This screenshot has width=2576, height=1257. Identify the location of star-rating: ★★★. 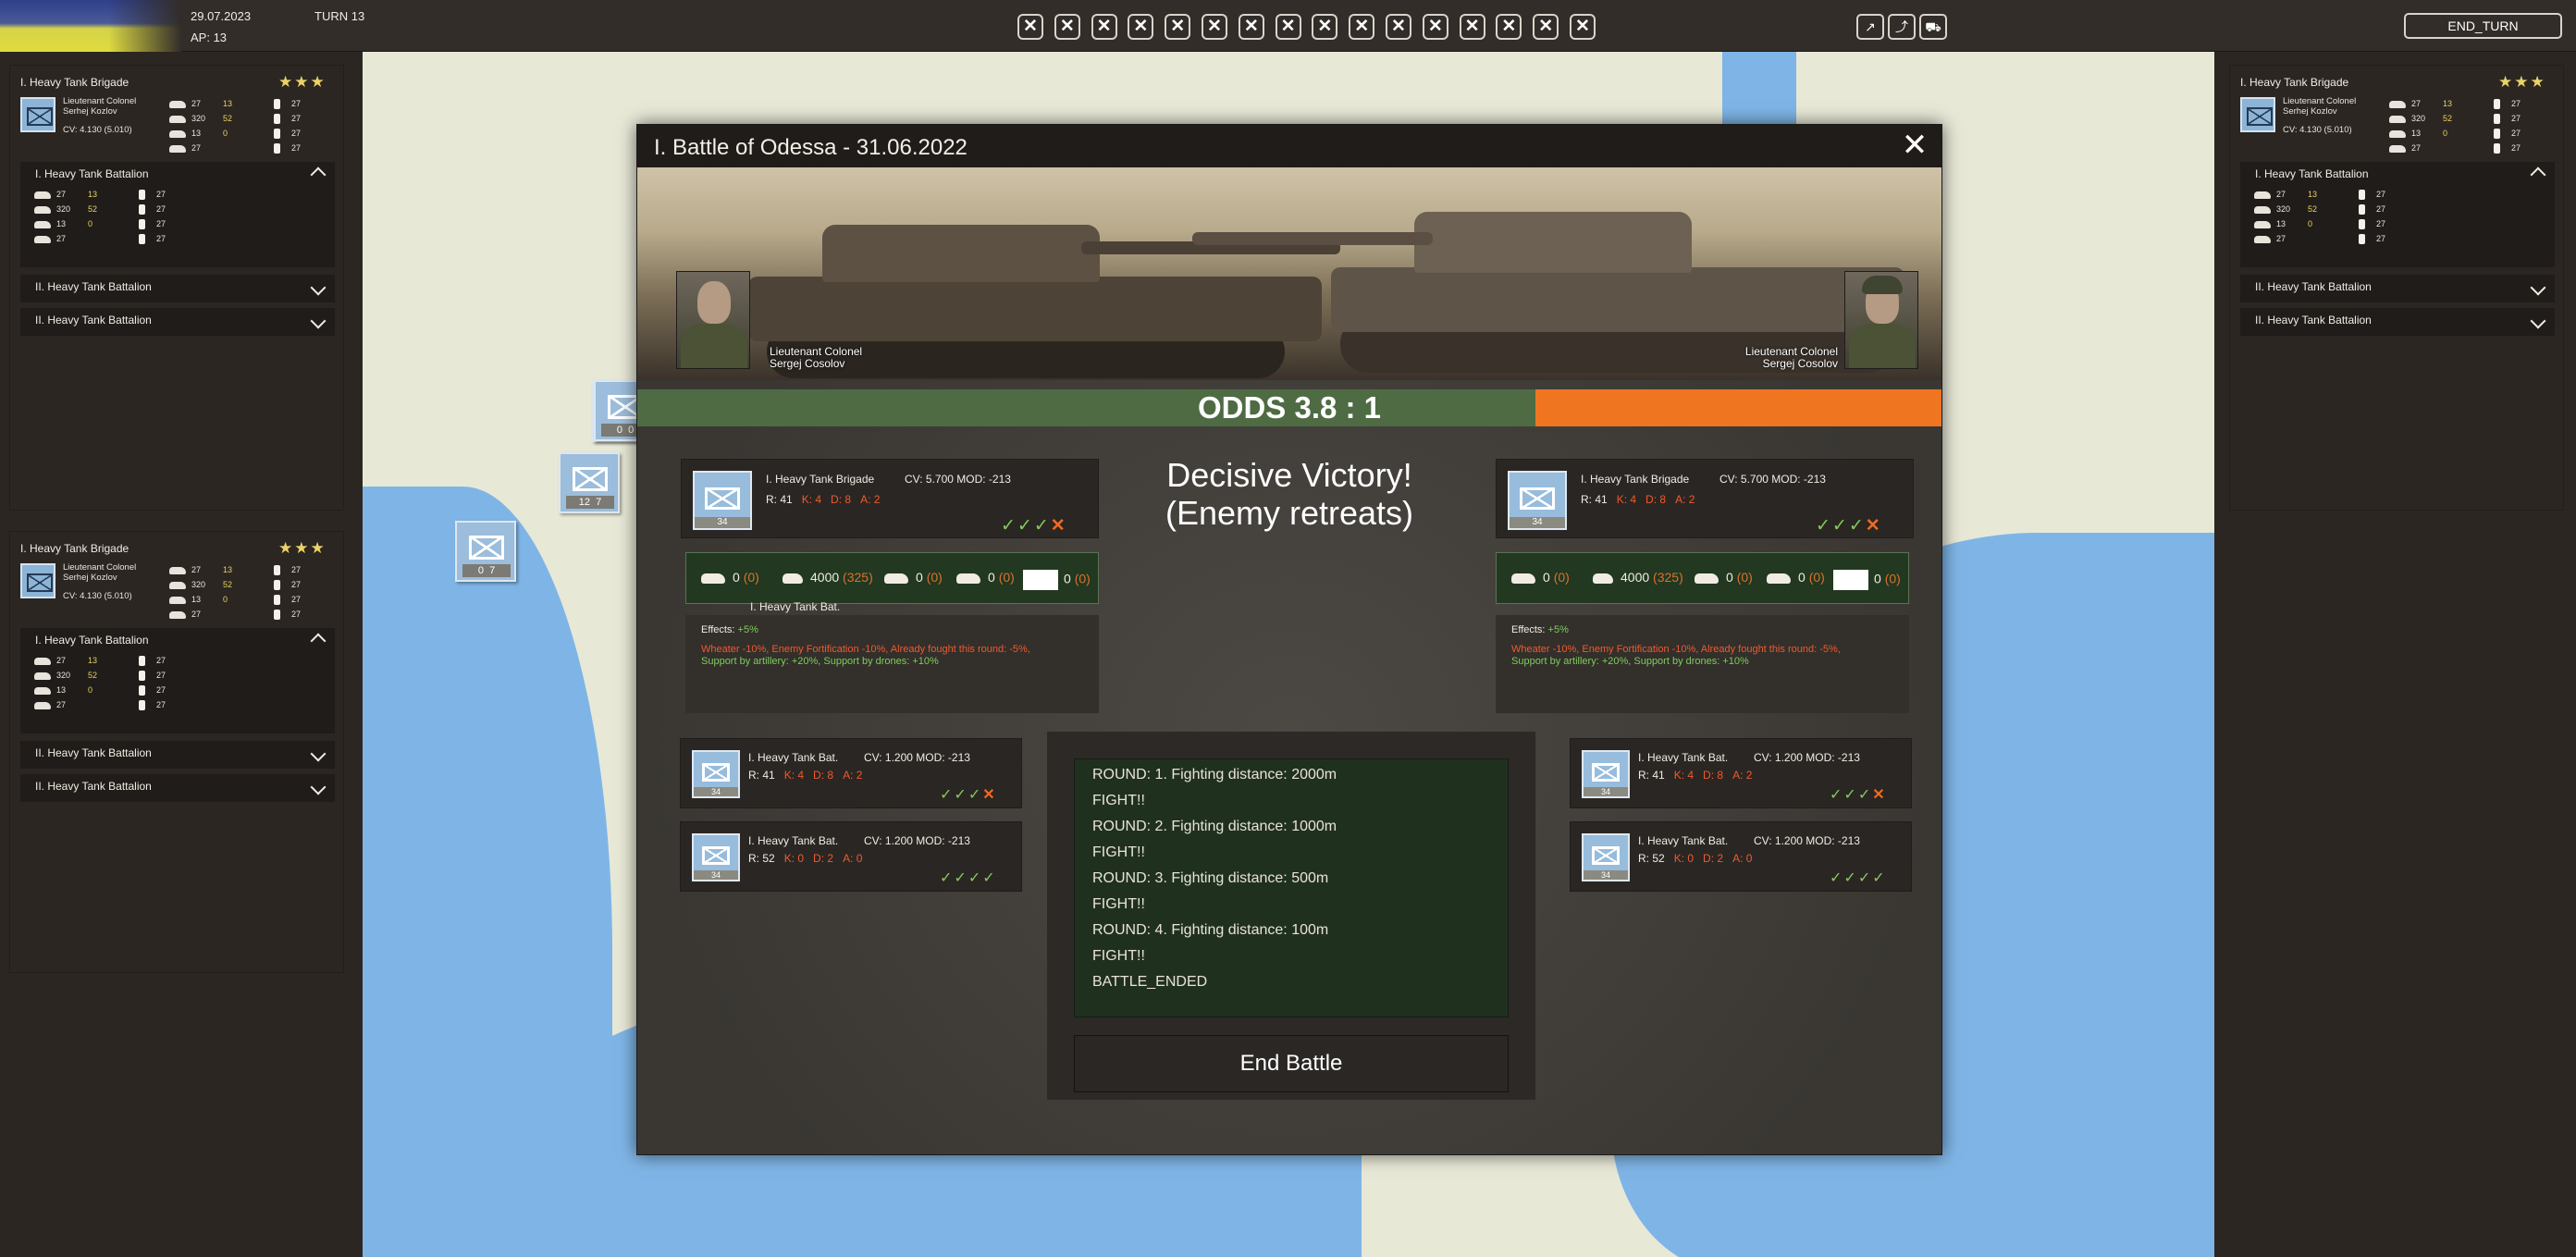
(302, 548).